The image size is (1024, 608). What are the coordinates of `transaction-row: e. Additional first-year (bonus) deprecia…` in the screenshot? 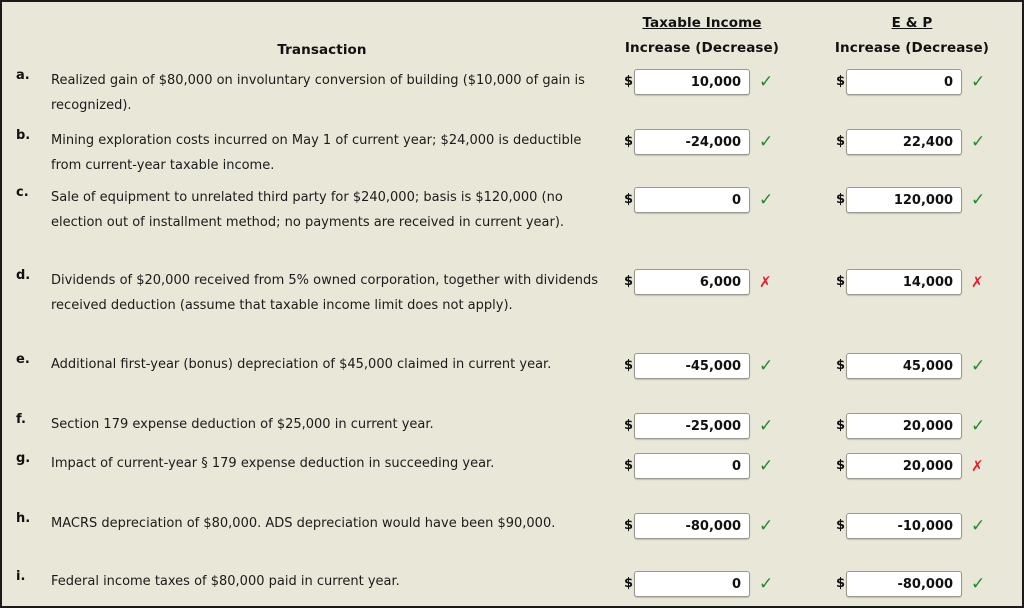 It's located at (309, 364).